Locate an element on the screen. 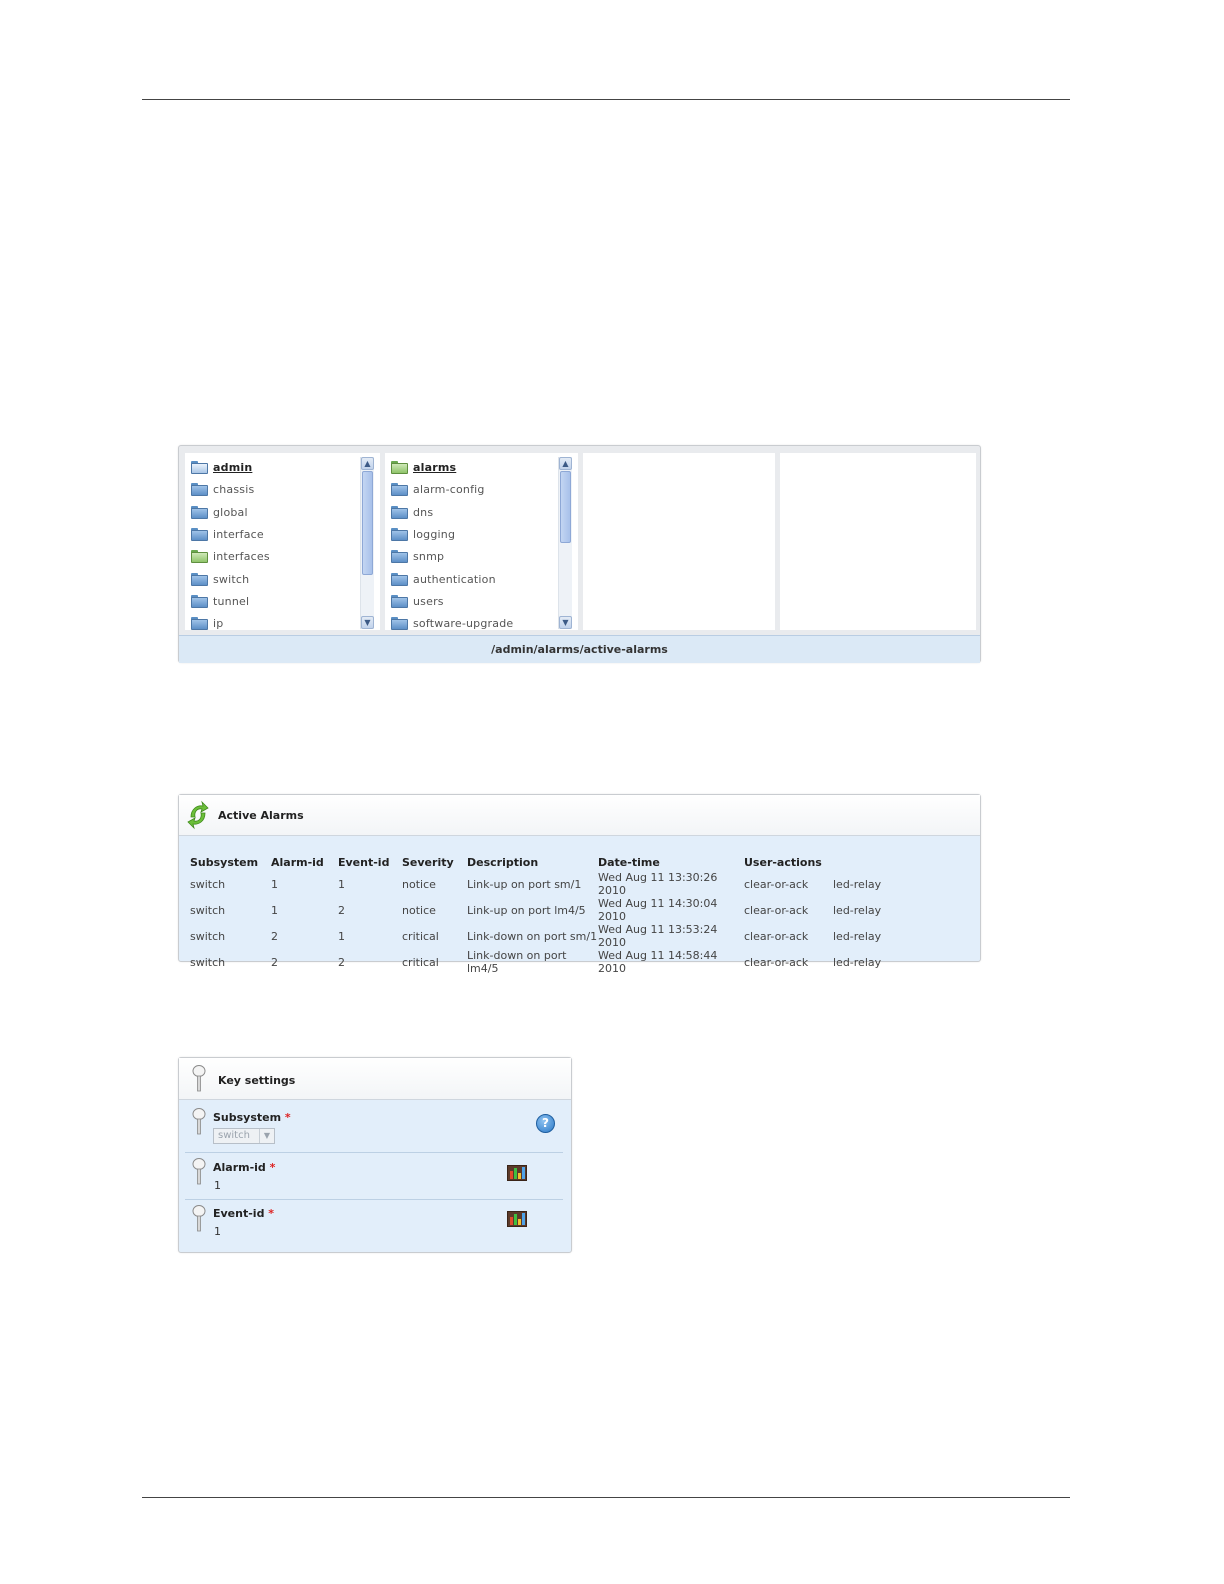  field-label: Alarm-id * is located at coordinates (244, 1167).